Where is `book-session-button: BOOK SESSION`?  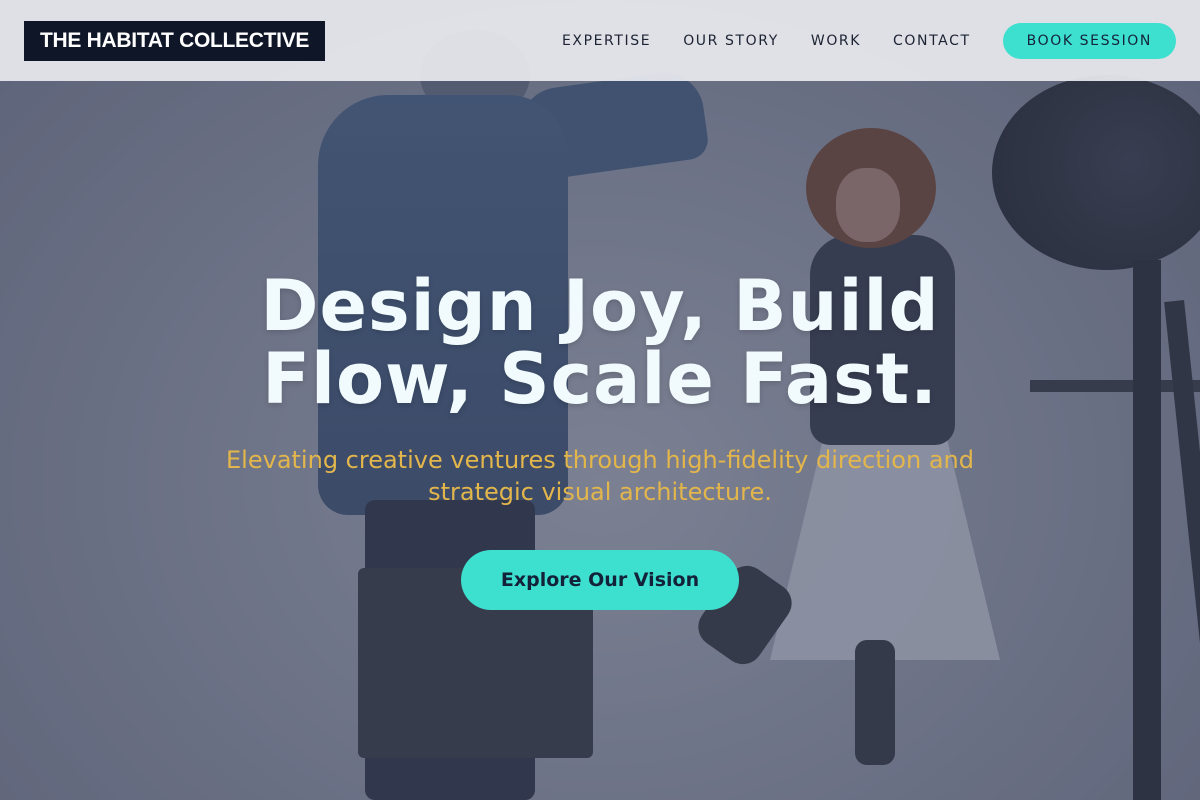
book-session-button: BOOK SESSION is located at coordinates (1089, 40).